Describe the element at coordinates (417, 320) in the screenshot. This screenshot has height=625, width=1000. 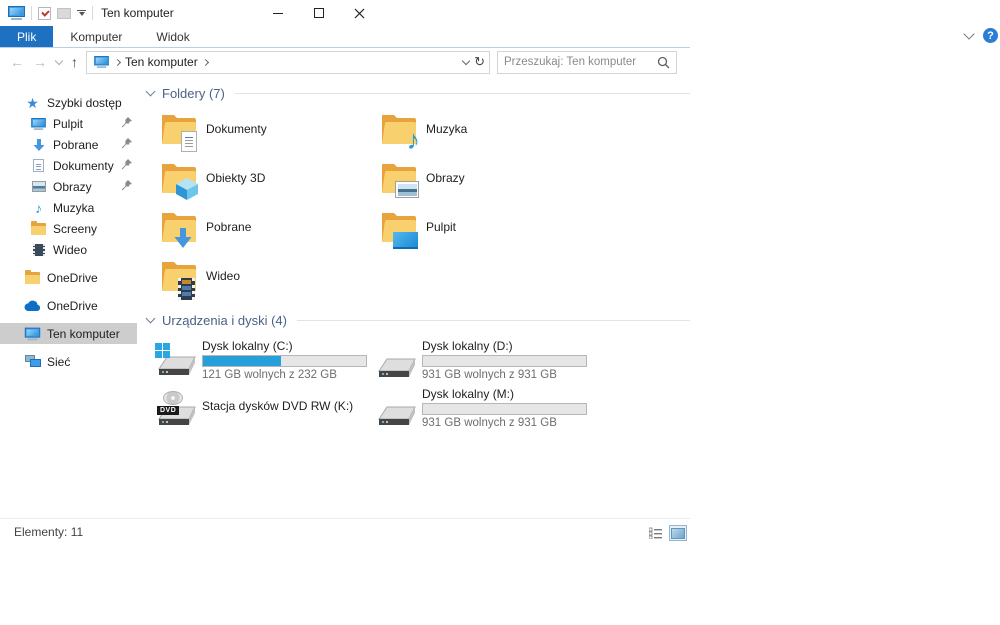
I see `group-header-drives: Urządzenia i dyski (4)` at that location.